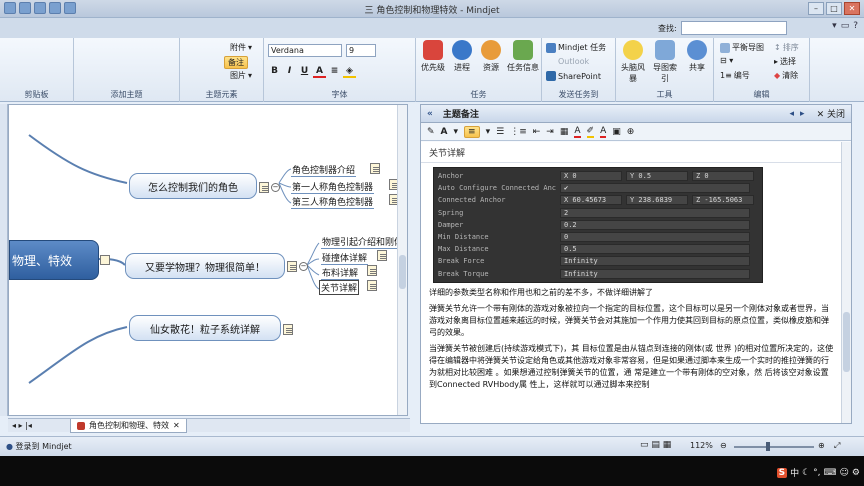 The image size is (864, 486). Describe the element at coordinates (274, 71) in the screenshot. I see `bold-button: B` at that location.